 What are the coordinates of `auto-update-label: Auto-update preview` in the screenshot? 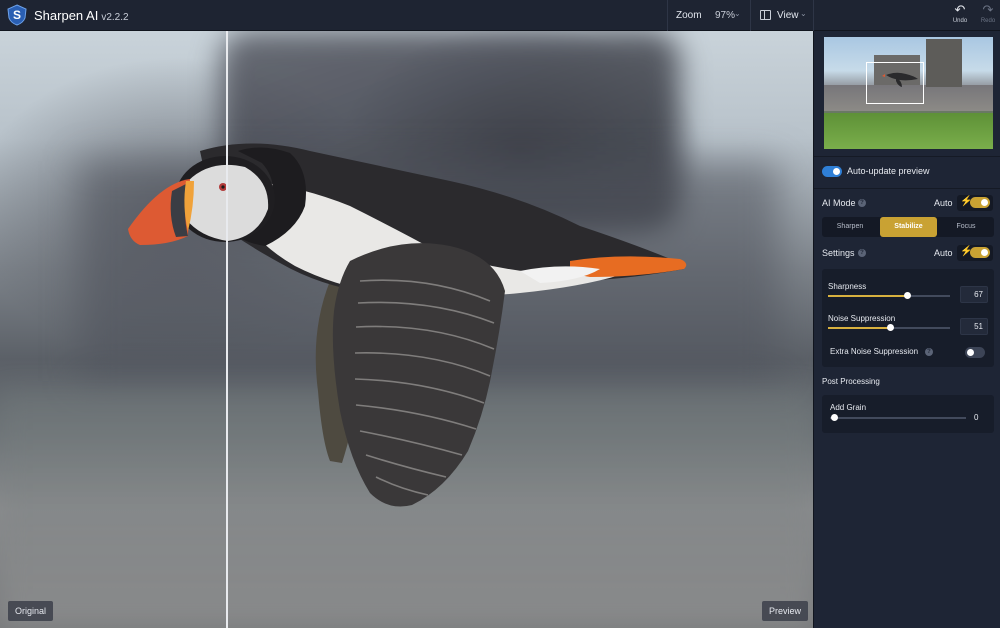 It's located at (888, 171).